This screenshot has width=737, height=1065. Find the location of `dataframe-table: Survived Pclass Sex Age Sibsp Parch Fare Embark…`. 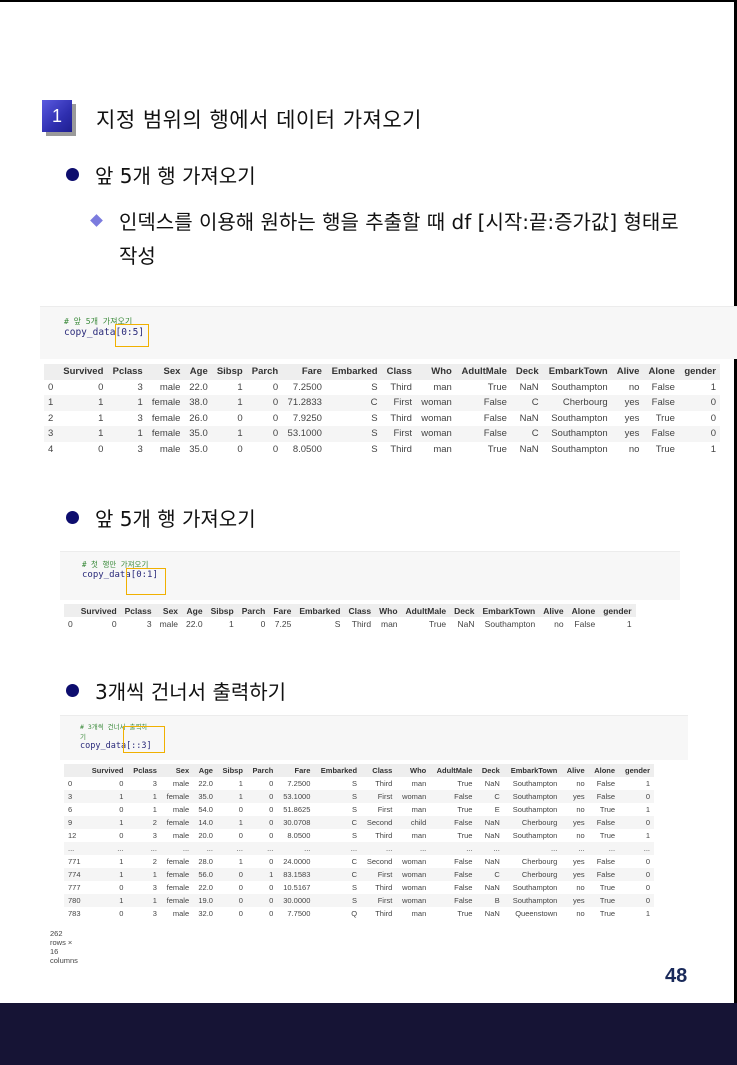

dataframe-table: Survived Pclass Sex Age Sibsp Parch Fare Embark… is located at coordinates (382, 410).